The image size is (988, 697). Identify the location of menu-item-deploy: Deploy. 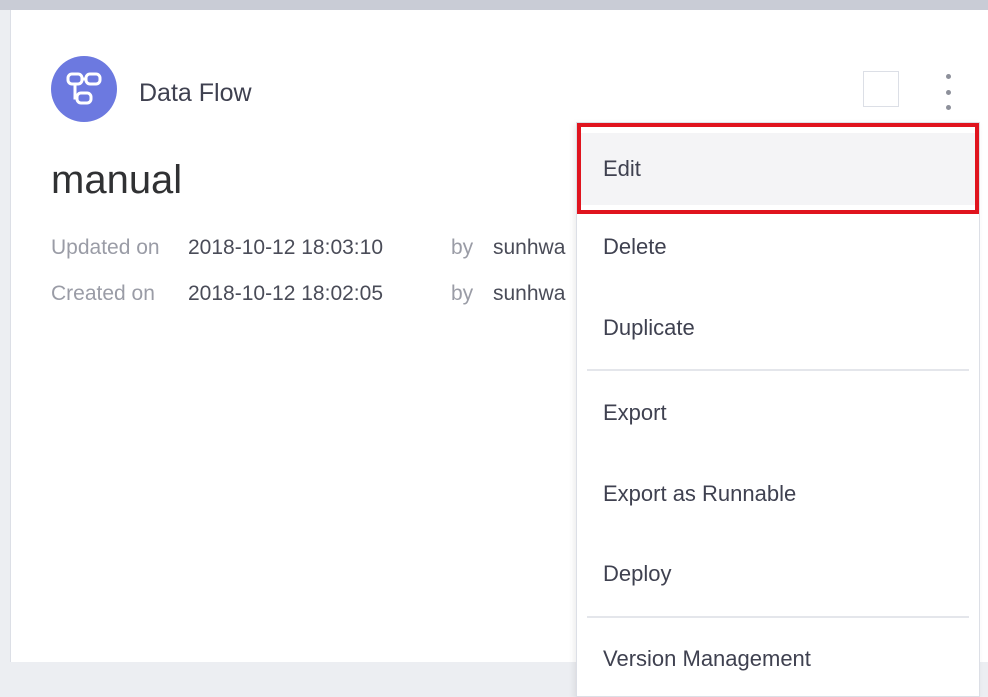
(778, 574).